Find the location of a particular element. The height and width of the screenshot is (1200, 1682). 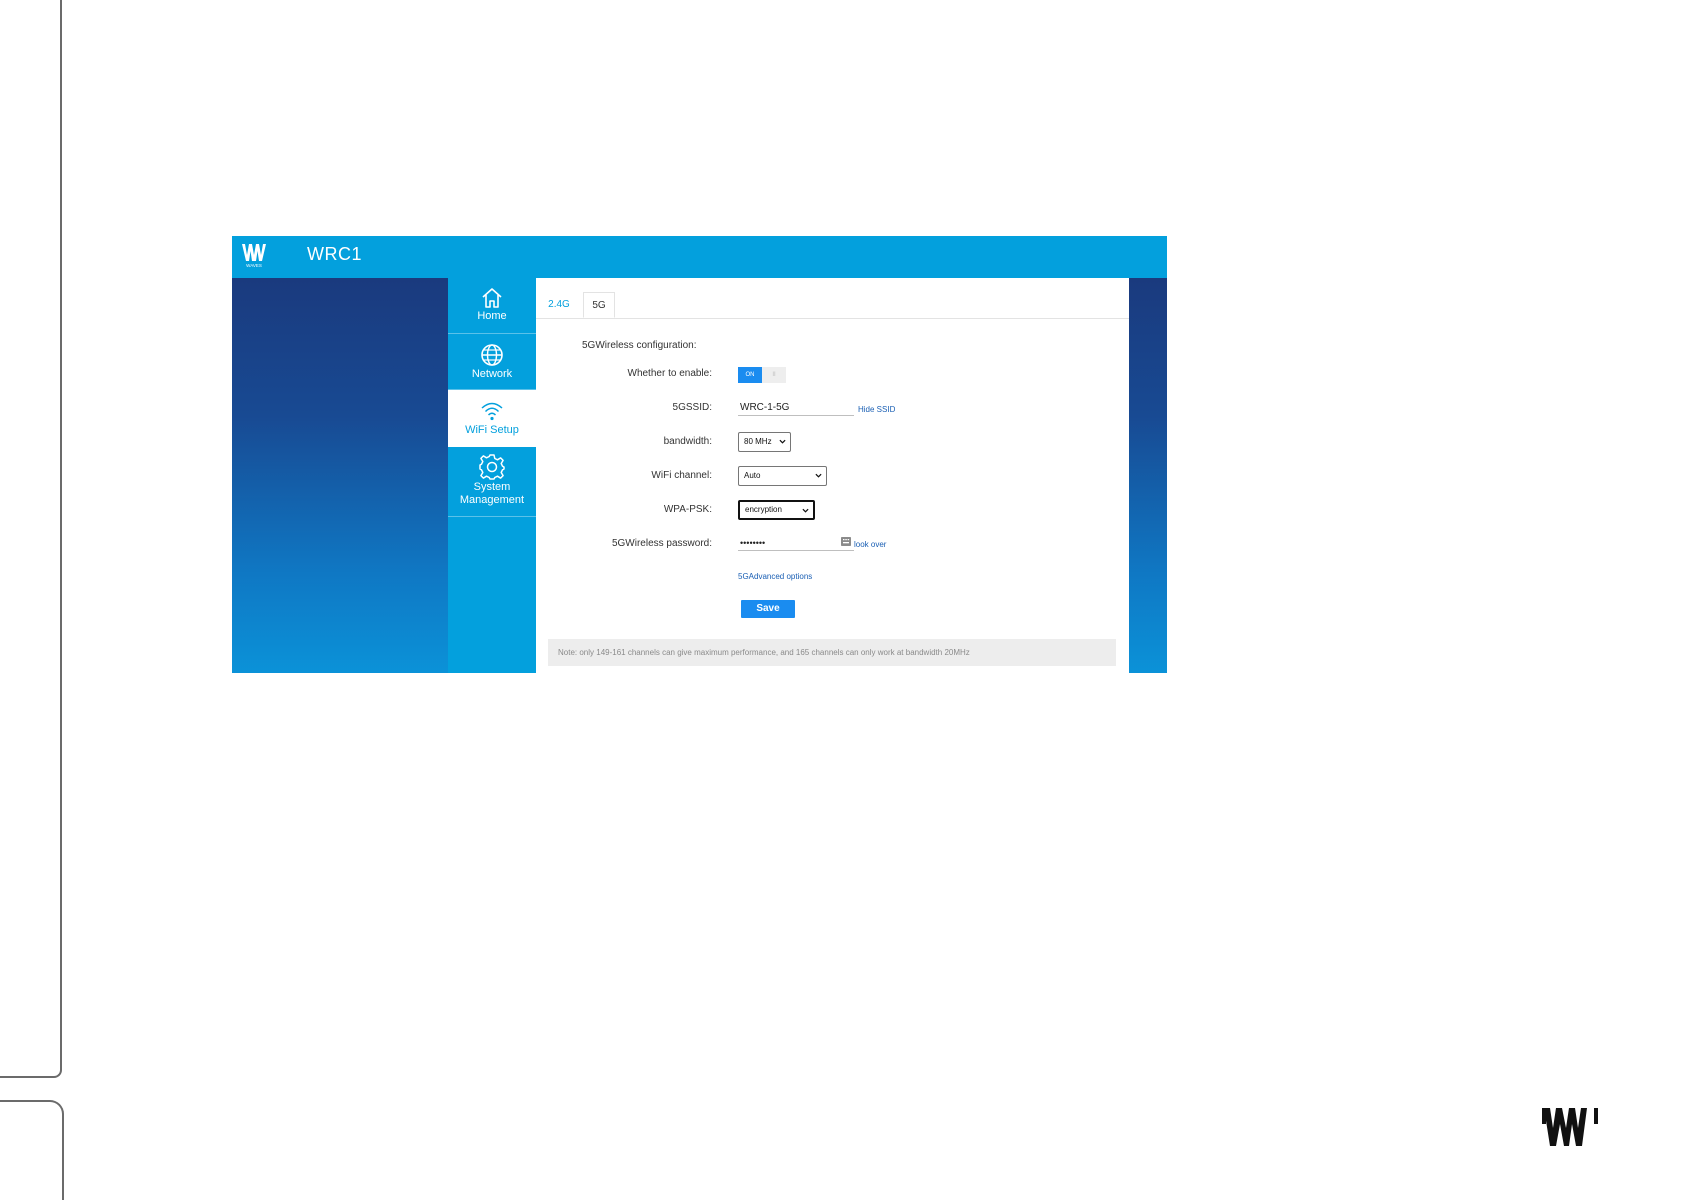

sidebar-item-label: WiFi Setup is located at coordinates (492, 430).